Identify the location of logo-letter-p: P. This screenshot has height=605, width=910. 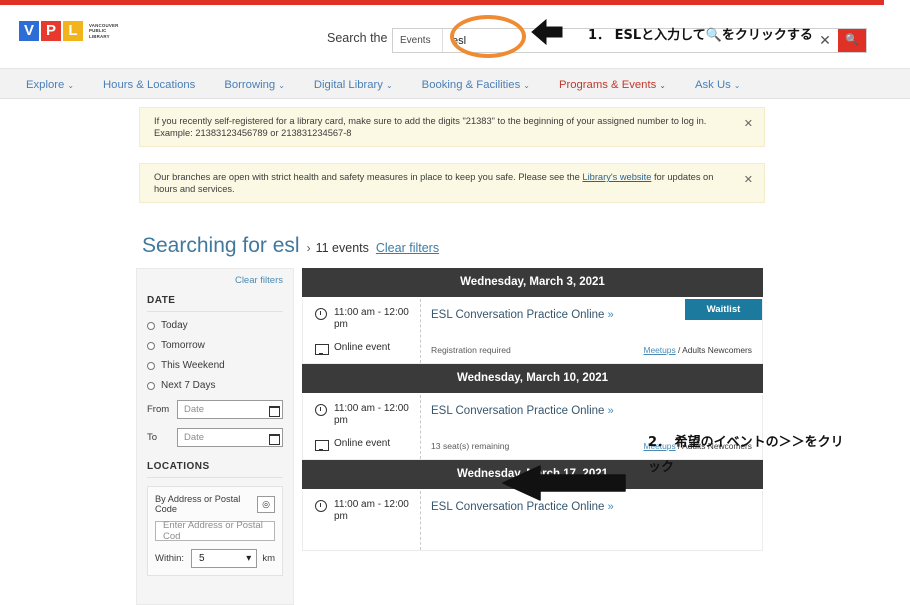
(51, 31).